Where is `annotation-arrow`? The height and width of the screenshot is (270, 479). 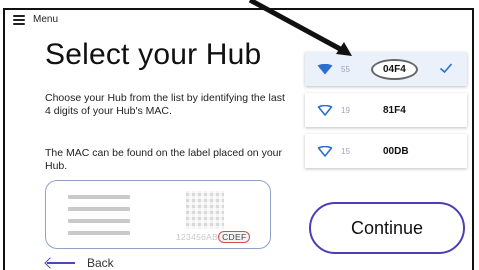
annotation-arrow is located at coordinates (300, 28).